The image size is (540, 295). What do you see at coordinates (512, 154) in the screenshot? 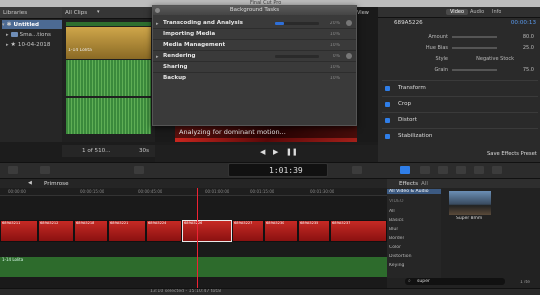
I see `save-effects-preset-button: Save Effects Preset` at bounding box center [512, 154].